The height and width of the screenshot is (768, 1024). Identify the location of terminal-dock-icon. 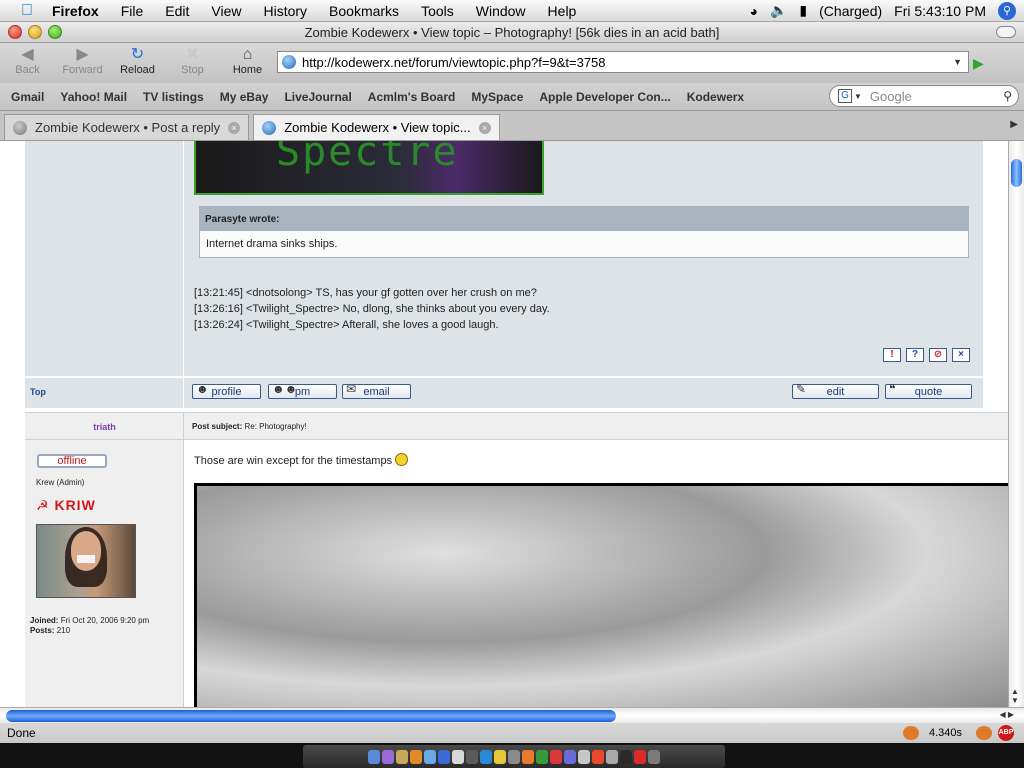
(472, 756).